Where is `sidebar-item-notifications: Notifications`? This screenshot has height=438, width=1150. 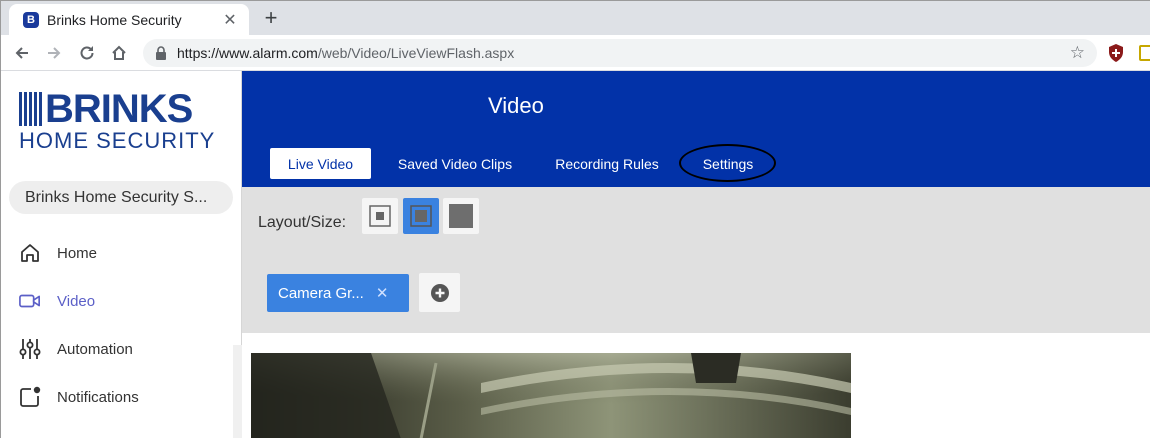 sidebar-item-notifications: Notifications is located at coordinates (121, 397).